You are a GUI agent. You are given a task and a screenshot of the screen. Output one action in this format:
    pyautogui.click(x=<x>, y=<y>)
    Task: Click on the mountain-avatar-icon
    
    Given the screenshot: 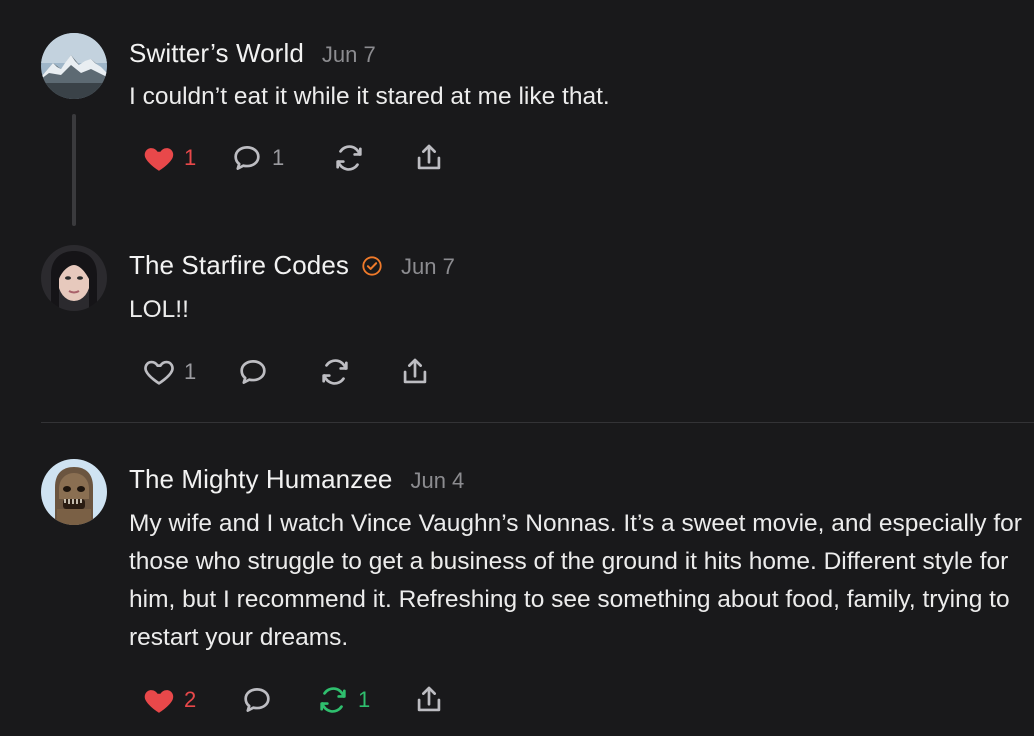 What is the action you would take?
    pyautogui.click(x=74, y=66)
    